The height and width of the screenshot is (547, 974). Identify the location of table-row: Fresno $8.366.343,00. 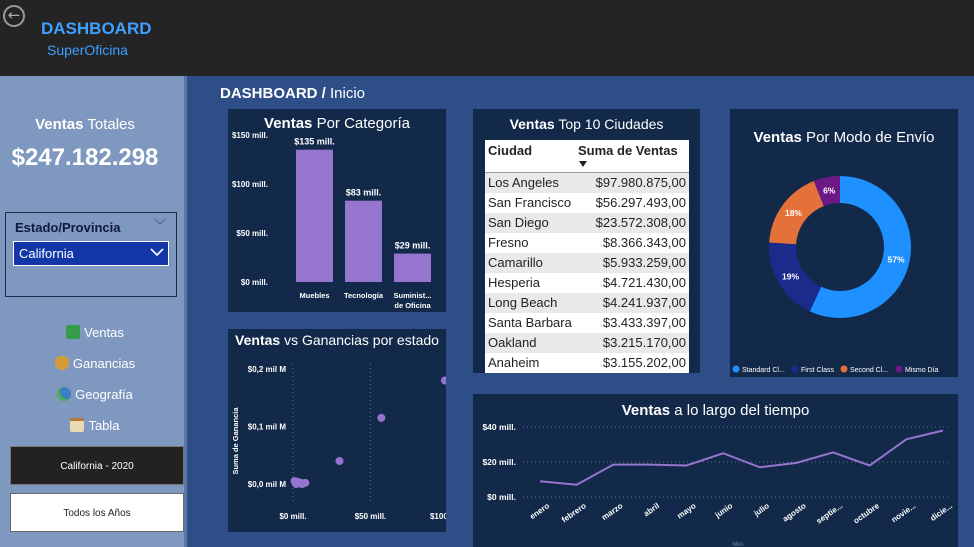
(587, 243).